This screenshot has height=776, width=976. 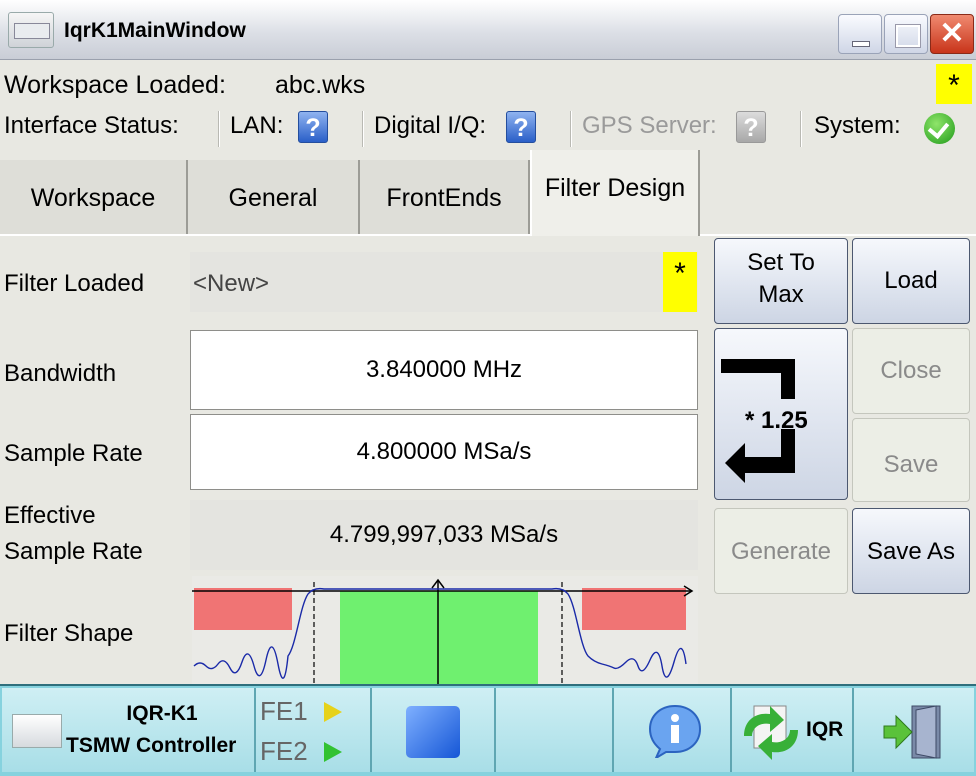 I want to click on tab-workspace: Workspace, so click(x=94, y=198).